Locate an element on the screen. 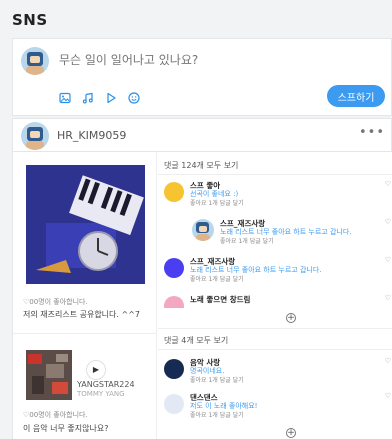 This screenshot has height=439, width=392. post-caption-2: 이 음악 너무 좋지않나요? is located at coordinates (66, 428).